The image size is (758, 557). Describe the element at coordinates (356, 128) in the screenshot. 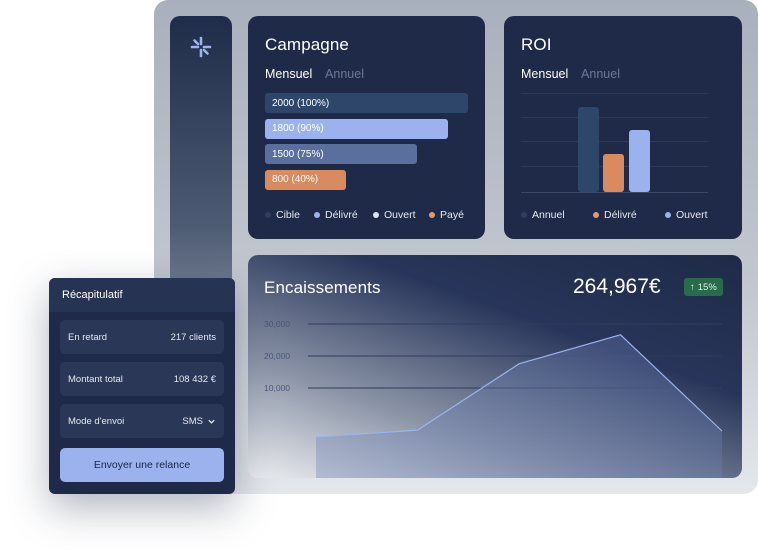

I see `campaign-bar: 1800 (90%)` at that location.